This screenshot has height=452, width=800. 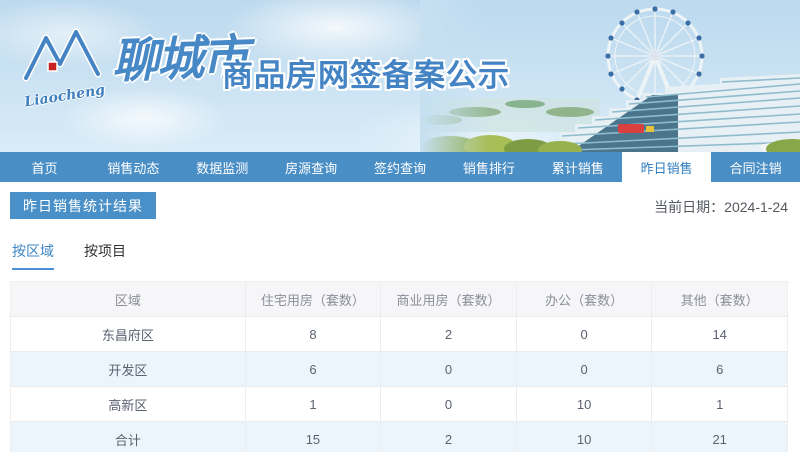 What do you see at coordinates (128, 436) in the screenshot?
I see `cell-region: 合计` at bounding box center [128, 436].